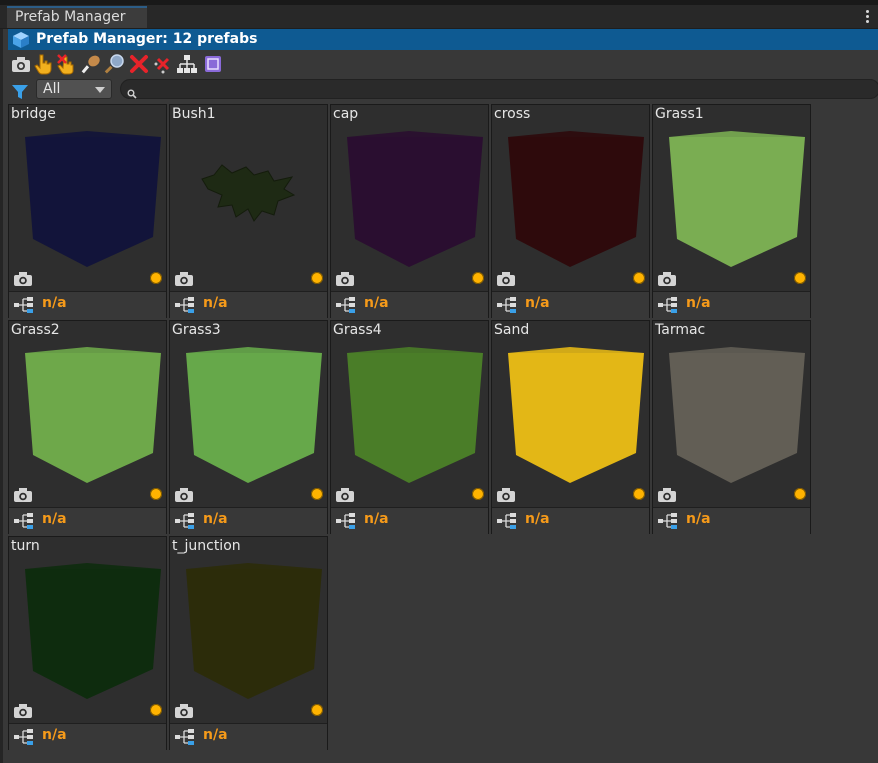  I want to click on prefab-name: Grass3, so click(196, 330).